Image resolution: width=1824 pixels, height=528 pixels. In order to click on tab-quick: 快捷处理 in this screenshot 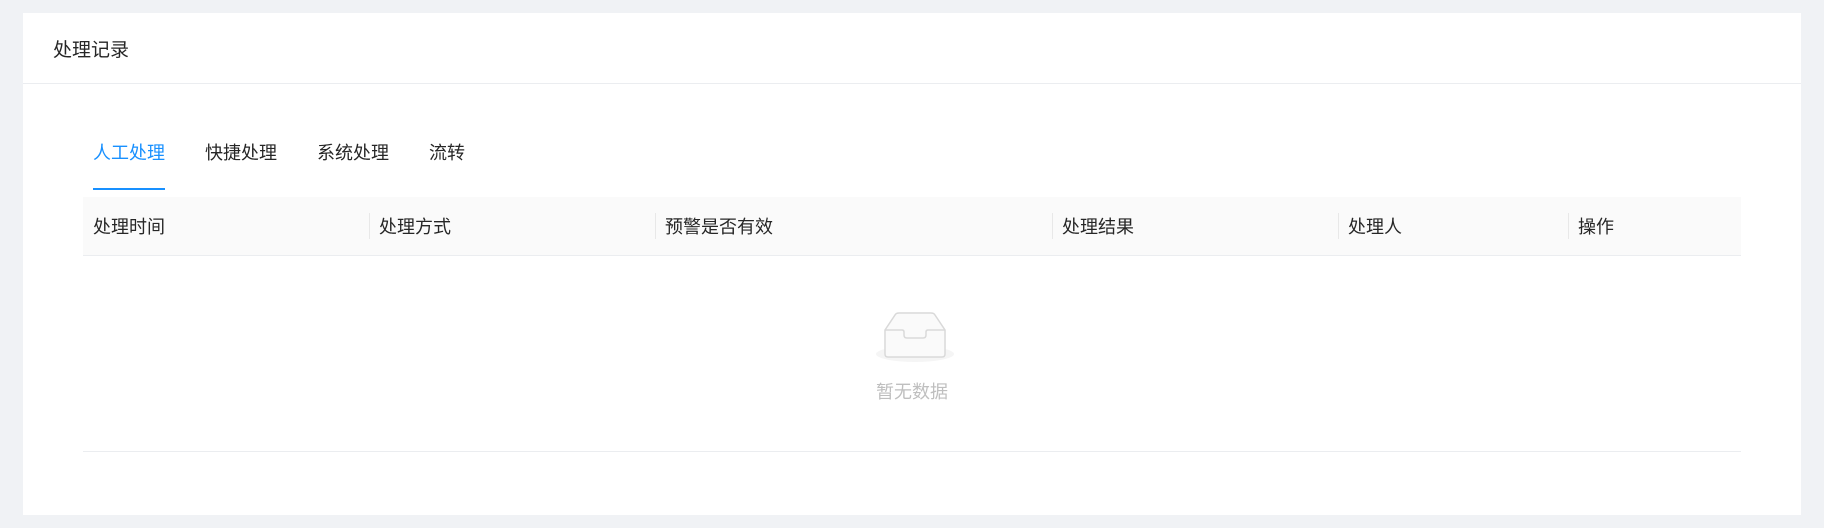, I will do `click(241, 161)`.